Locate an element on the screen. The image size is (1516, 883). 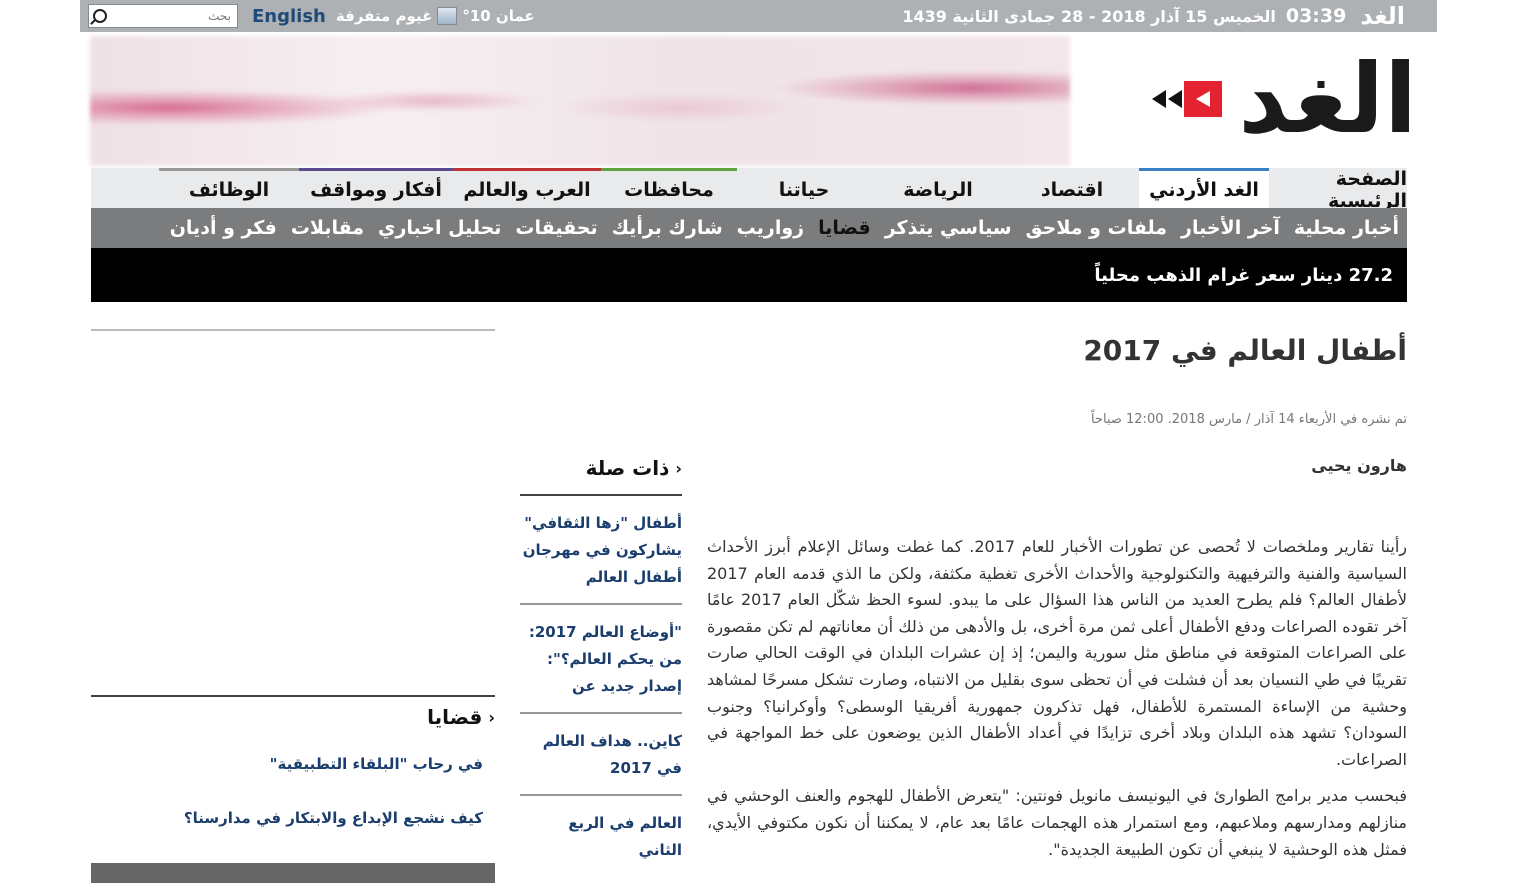
nav-item: محافظات is located at coordinates (669, 188).